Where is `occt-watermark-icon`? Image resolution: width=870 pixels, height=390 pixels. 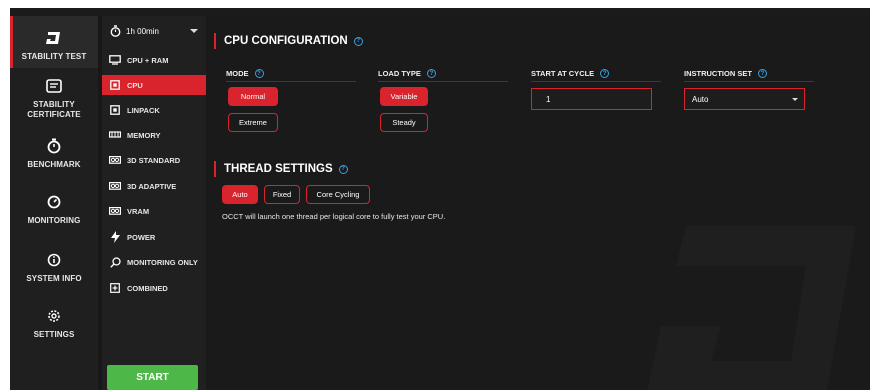 occt-watermark-icon is located at coordinates (751, 308).